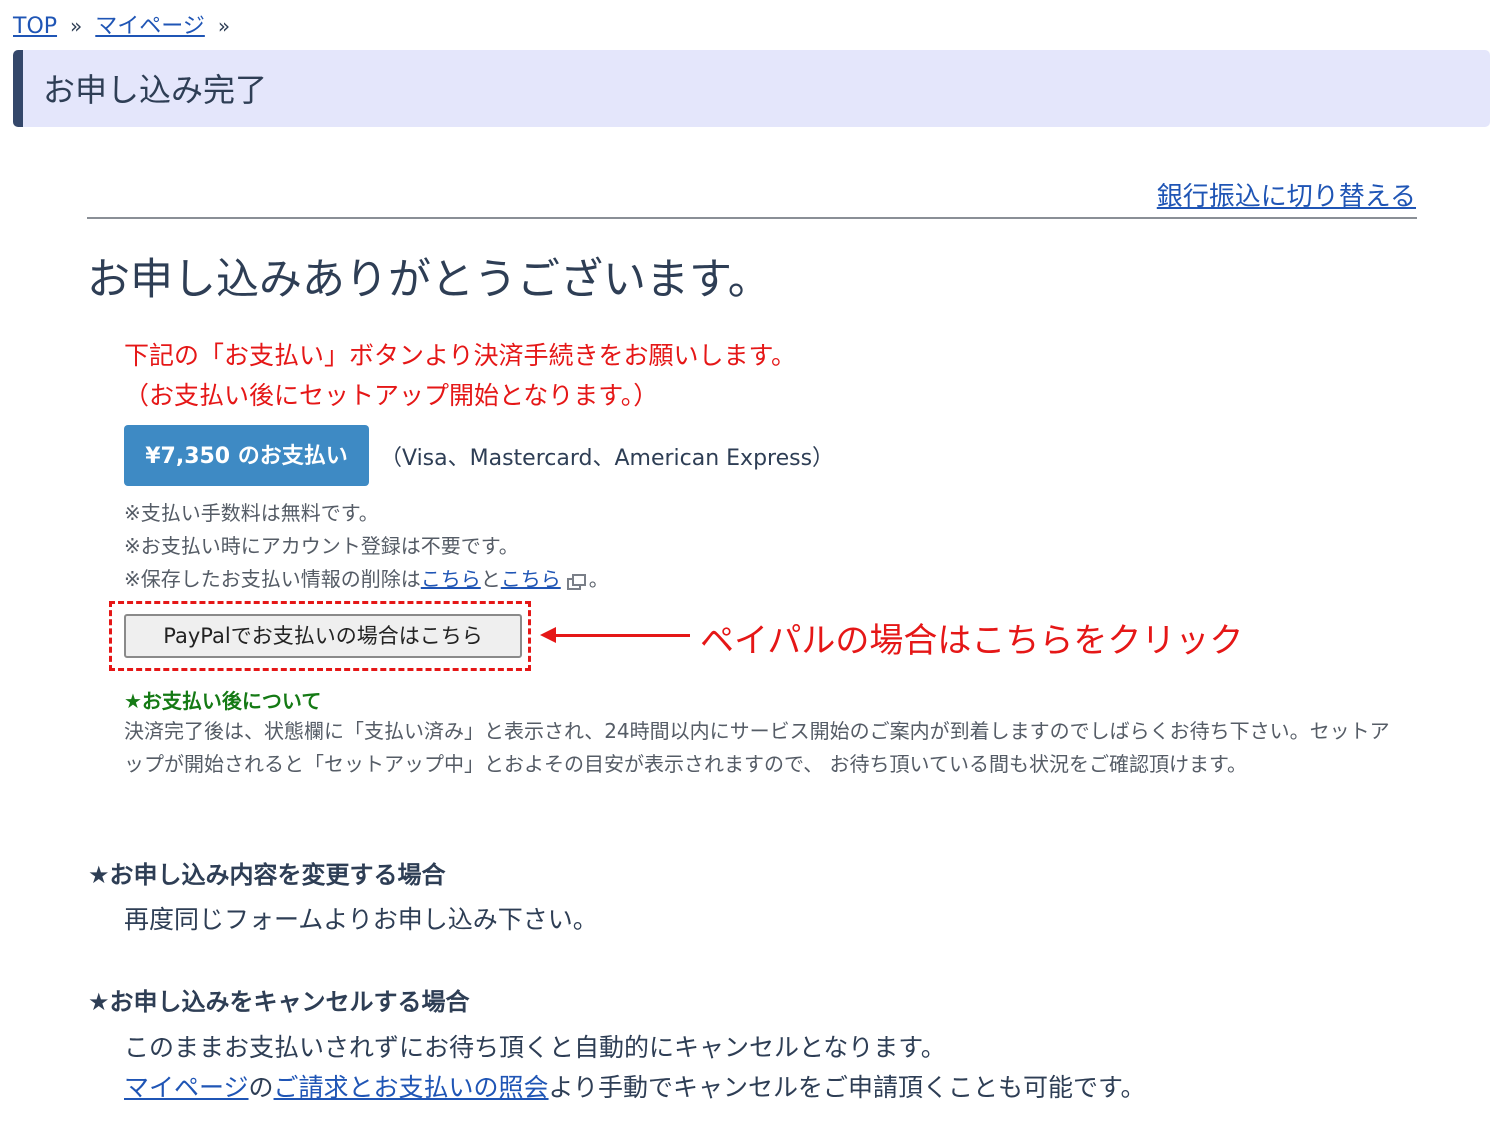 The image size is (1505, 1128). Describe the element at coordinates (615, 635) in the screenshot. I see `left-arrow-icon` at that location.